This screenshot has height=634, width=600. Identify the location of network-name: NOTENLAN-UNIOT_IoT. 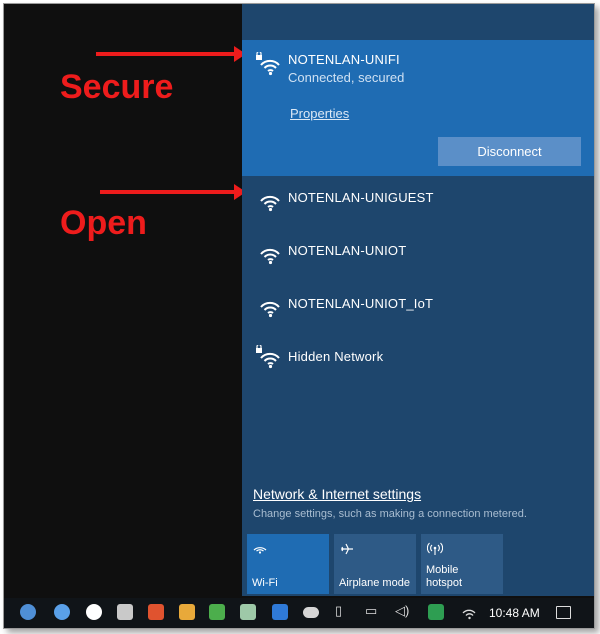
(361, 303).